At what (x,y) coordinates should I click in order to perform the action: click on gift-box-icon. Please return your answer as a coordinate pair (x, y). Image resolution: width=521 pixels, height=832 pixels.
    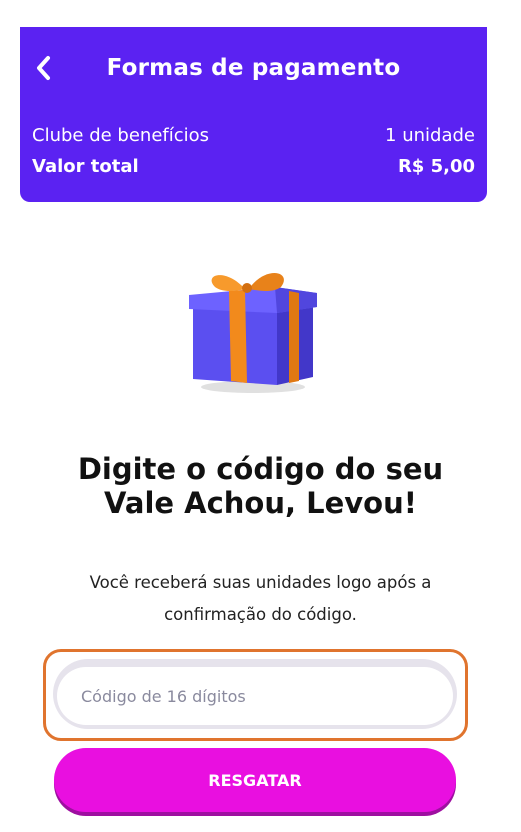
    Looking at the image, I should click on (255, 330).